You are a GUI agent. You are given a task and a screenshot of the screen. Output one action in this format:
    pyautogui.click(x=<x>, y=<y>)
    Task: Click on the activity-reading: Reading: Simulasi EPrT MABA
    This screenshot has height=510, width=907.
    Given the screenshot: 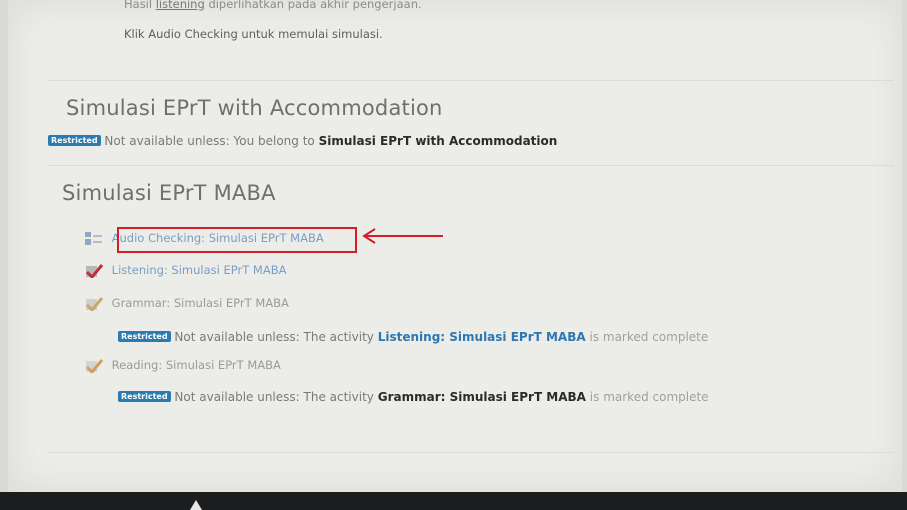 What is the action you would take?
    pyautogui.click(x=182, y=366)
    